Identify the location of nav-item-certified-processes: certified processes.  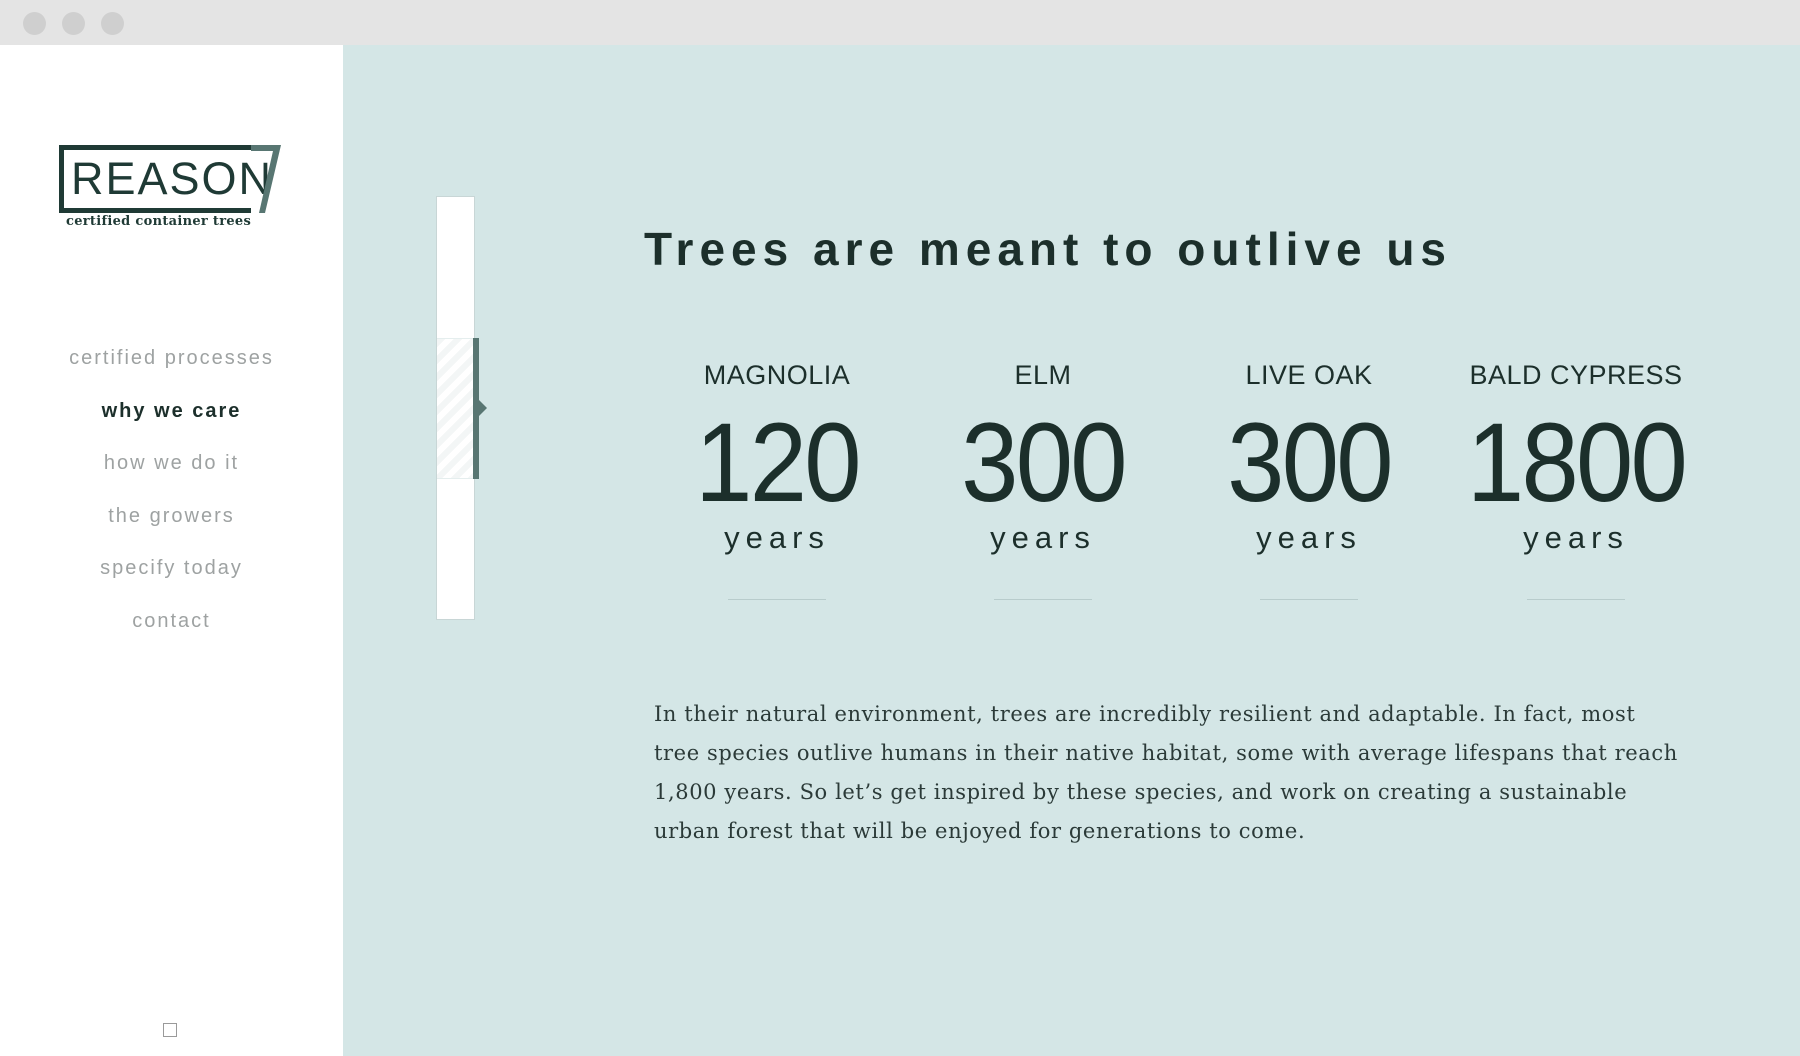
(171, 358).